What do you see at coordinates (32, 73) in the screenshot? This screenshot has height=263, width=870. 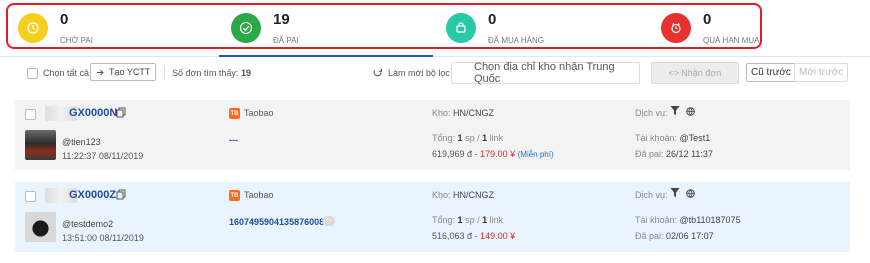 I see `select-all-checkbox` at bounding box center [32, 73].